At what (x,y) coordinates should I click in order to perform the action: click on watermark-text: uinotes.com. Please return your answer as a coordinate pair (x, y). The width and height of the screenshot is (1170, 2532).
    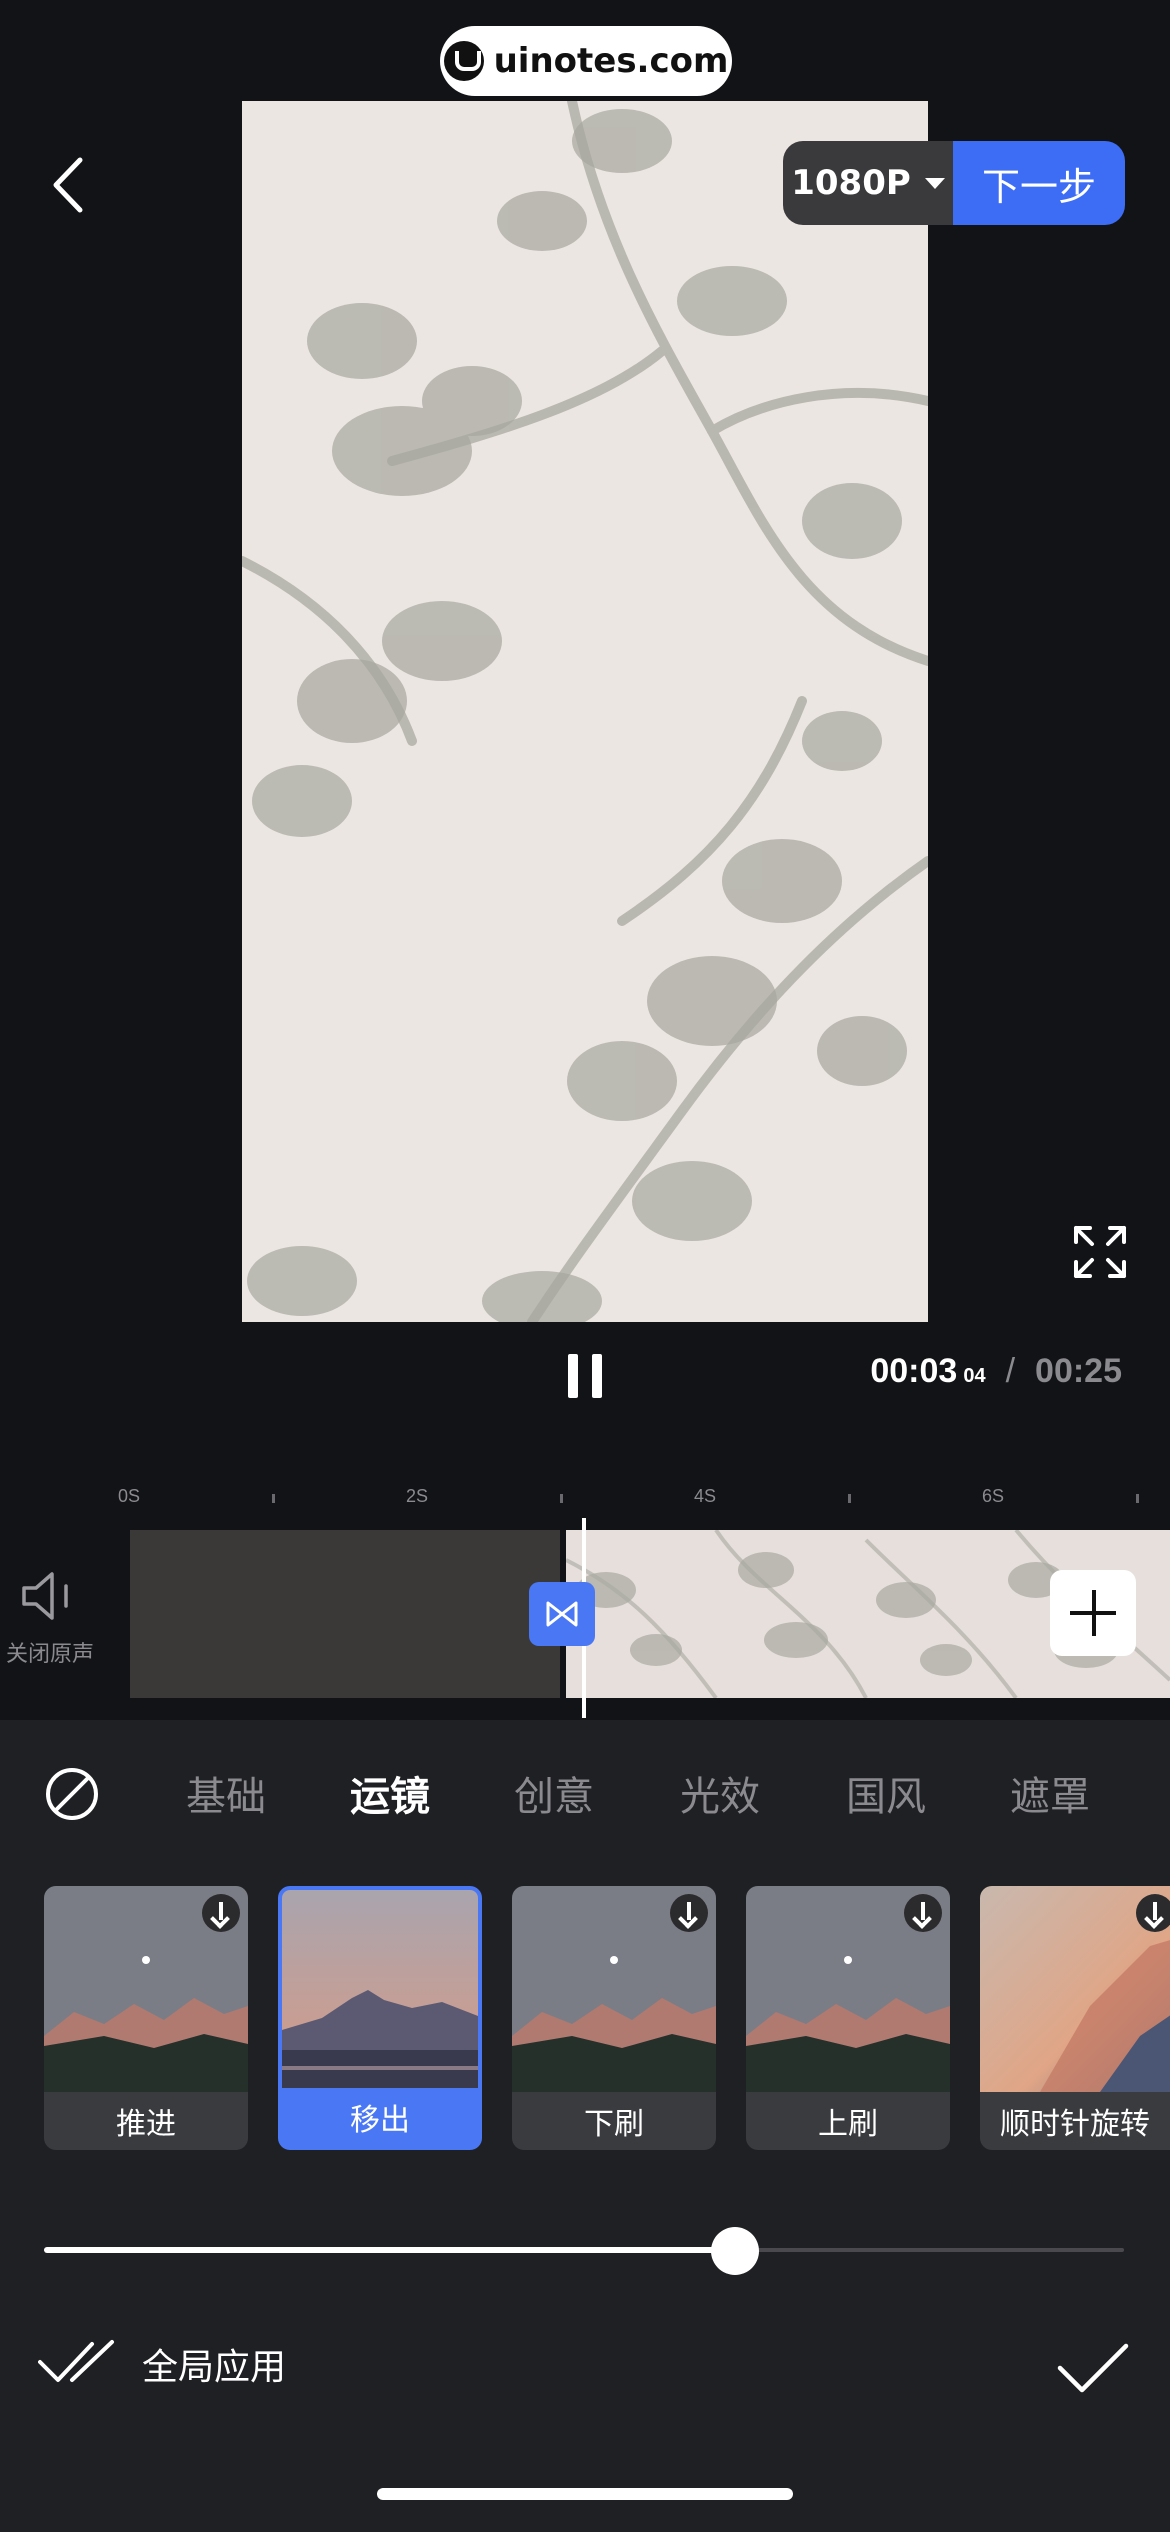
    Looking at the image, I should click on (611, 61).